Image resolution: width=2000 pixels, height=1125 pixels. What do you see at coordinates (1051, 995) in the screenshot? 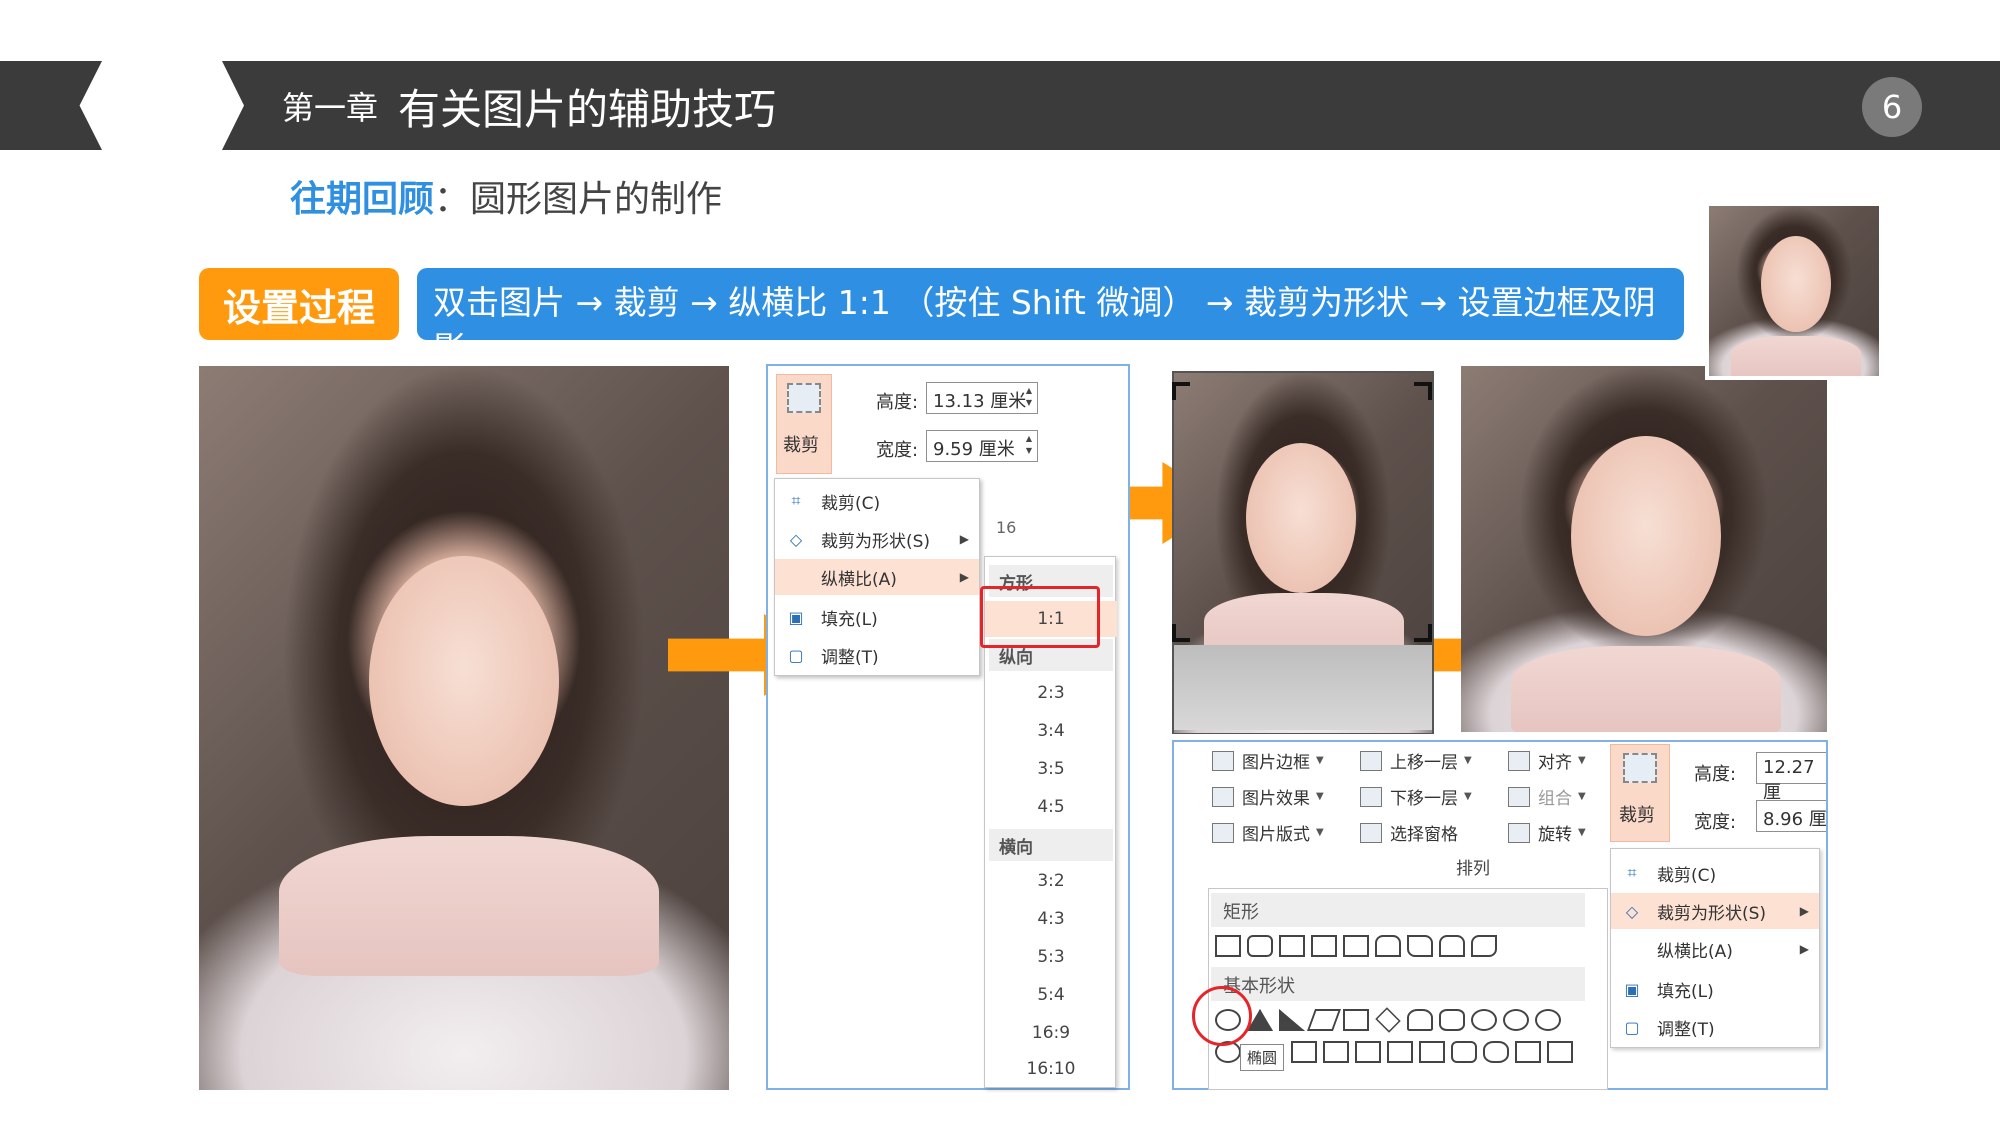
I see `ratio-option: 5:4` at bounding box center [1051, 995].